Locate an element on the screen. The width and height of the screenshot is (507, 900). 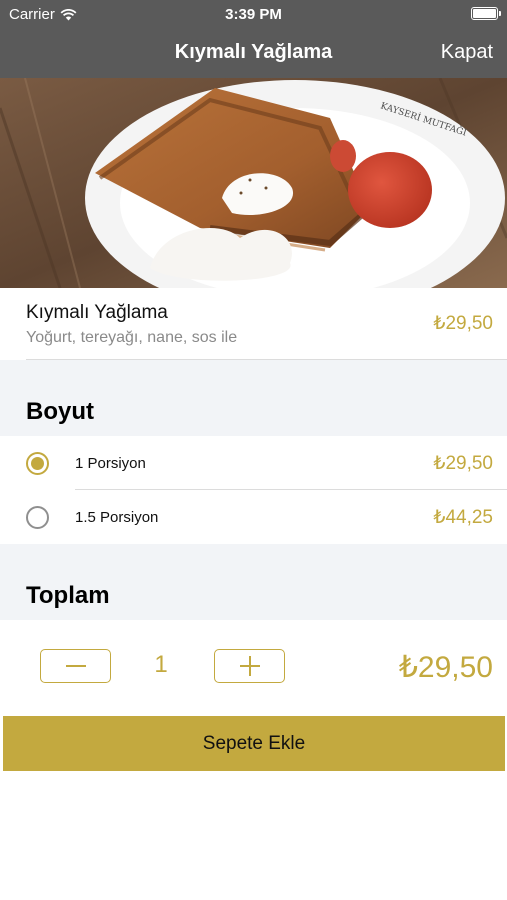
clock: 3:39 PM is located at coordinates (253, 14).